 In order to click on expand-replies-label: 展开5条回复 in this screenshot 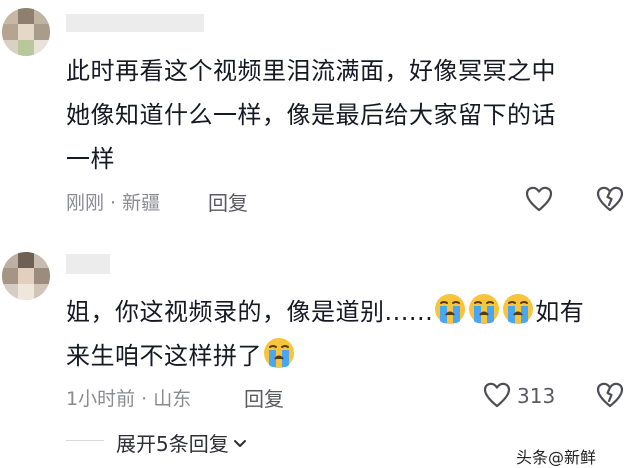, I will do `click(172, 444)`.